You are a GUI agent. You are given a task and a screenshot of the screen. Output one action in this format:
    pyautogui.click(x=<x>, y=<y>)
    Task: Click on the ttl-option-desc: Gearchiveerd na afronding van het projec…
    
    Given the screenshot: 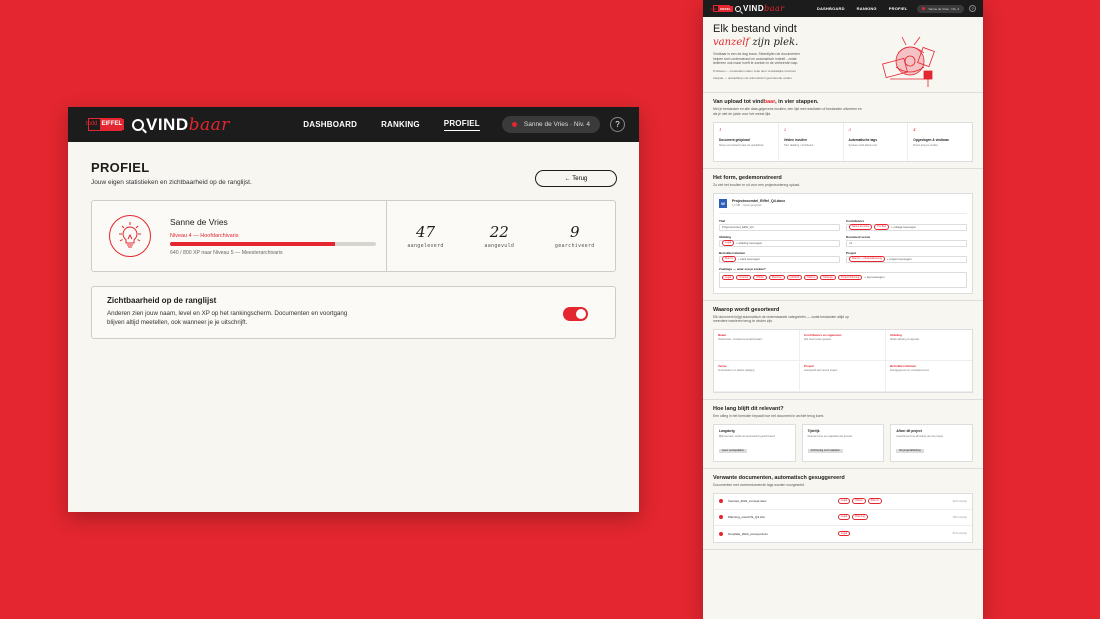 What is the action you would take?
    pyautogui.click(x=920, y=436)
    